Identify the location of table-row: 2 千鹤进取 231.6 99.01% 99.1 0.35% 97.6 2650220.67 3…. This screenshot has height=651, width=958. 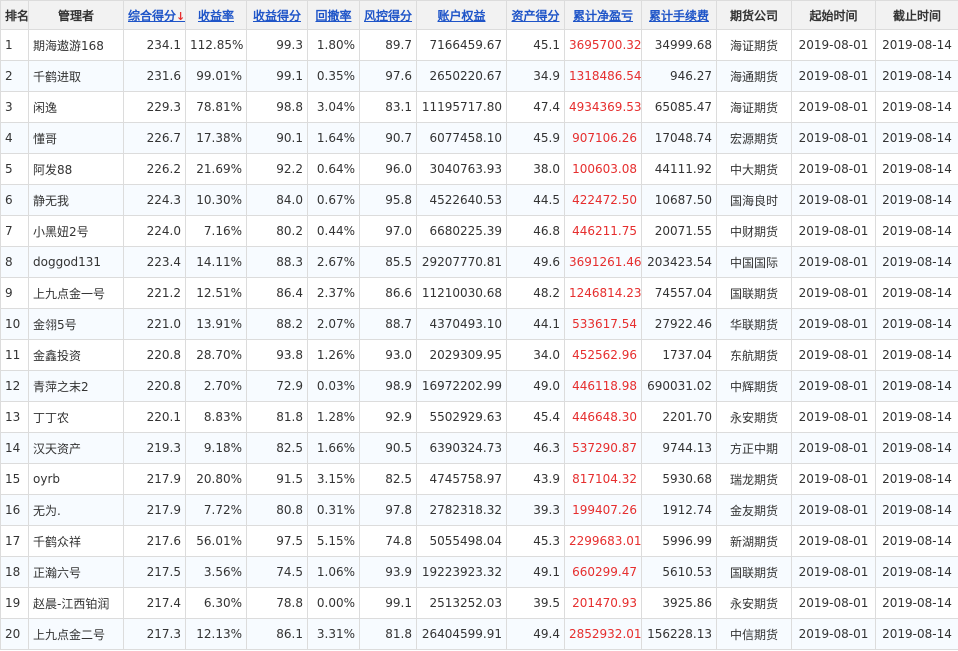
(479, 76).